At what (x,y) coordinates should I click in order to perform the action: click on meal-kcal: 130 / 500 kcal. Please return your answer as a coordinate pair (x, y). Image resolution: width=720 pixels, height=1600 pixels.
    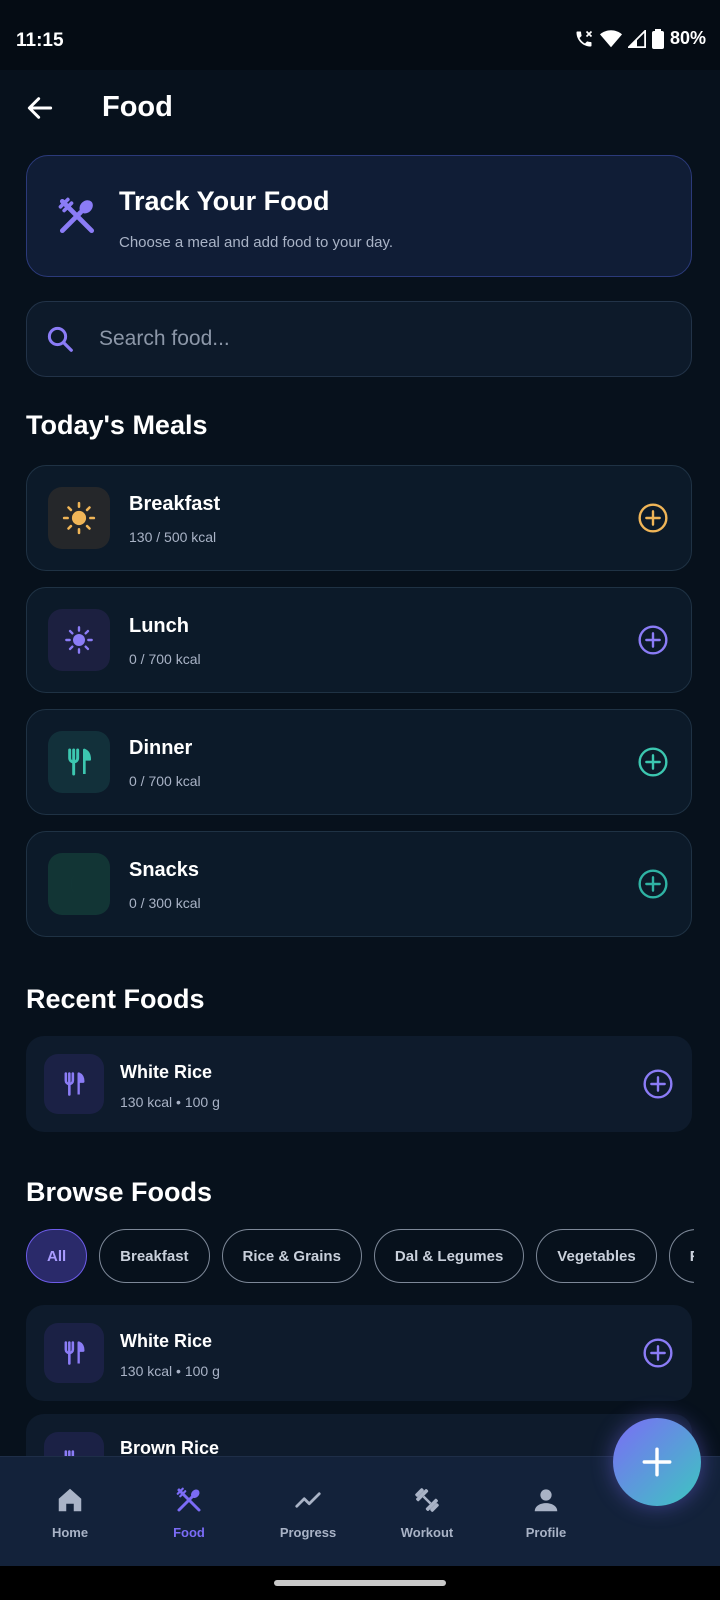
    Looking at the image, I should click on (173, 537).